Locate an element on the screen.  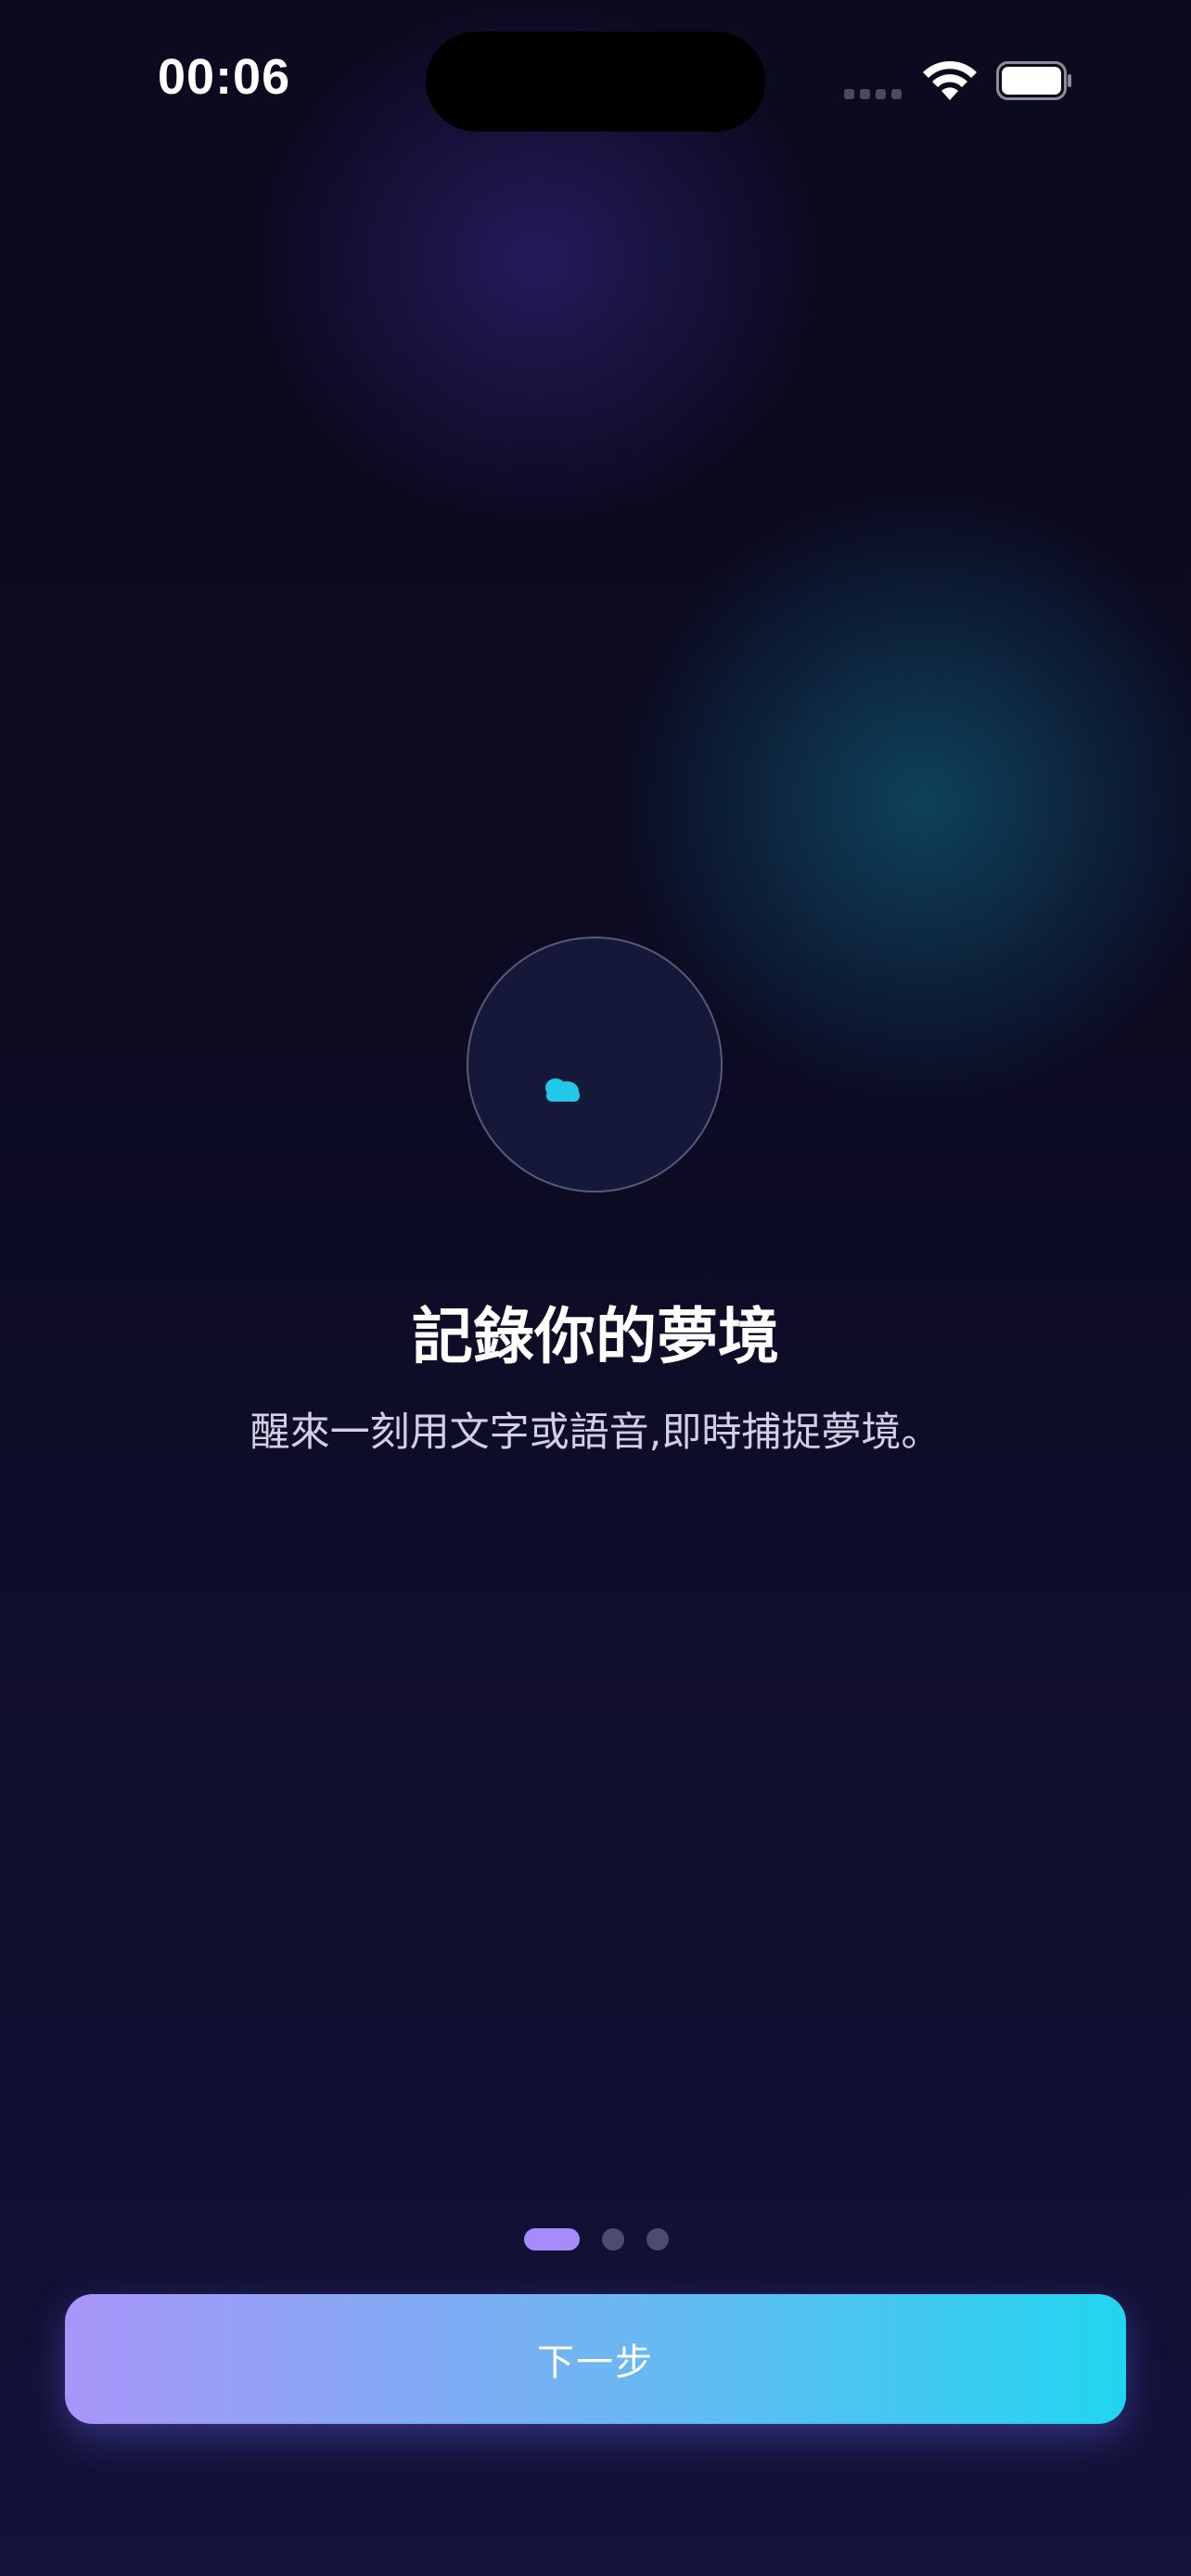
battery-icon is located at coordinates (1033, 80).